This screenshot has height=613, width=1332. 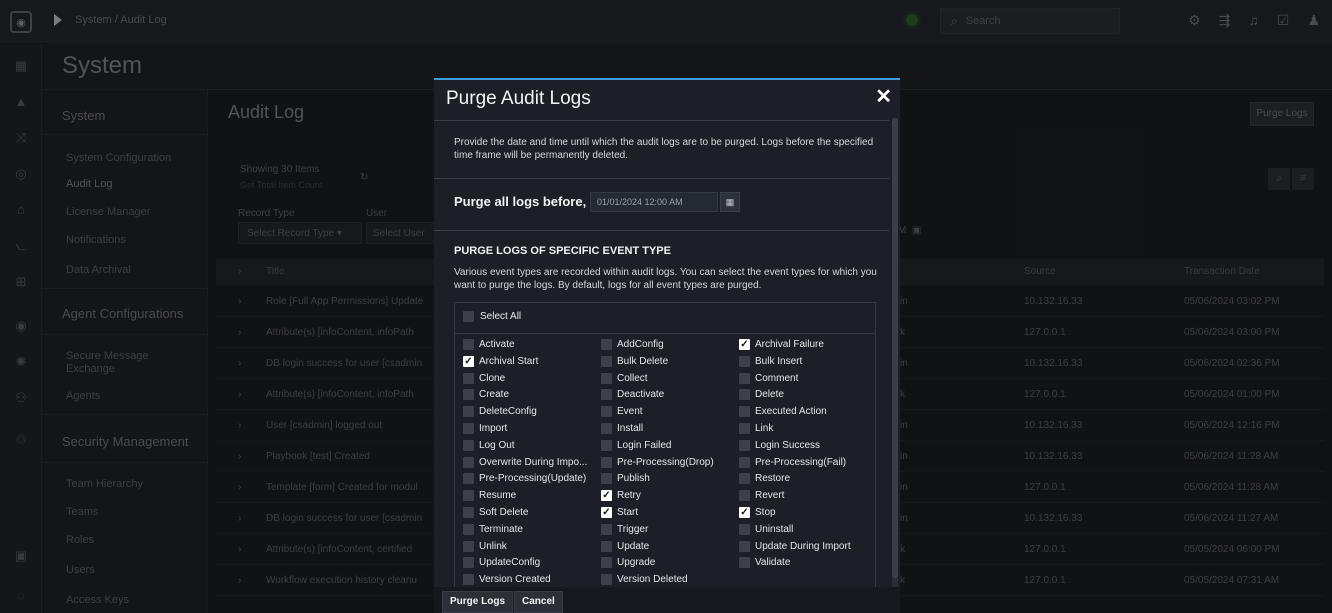 I want to click on event-type-checkbox: Comment, so click(x=768, y=378).